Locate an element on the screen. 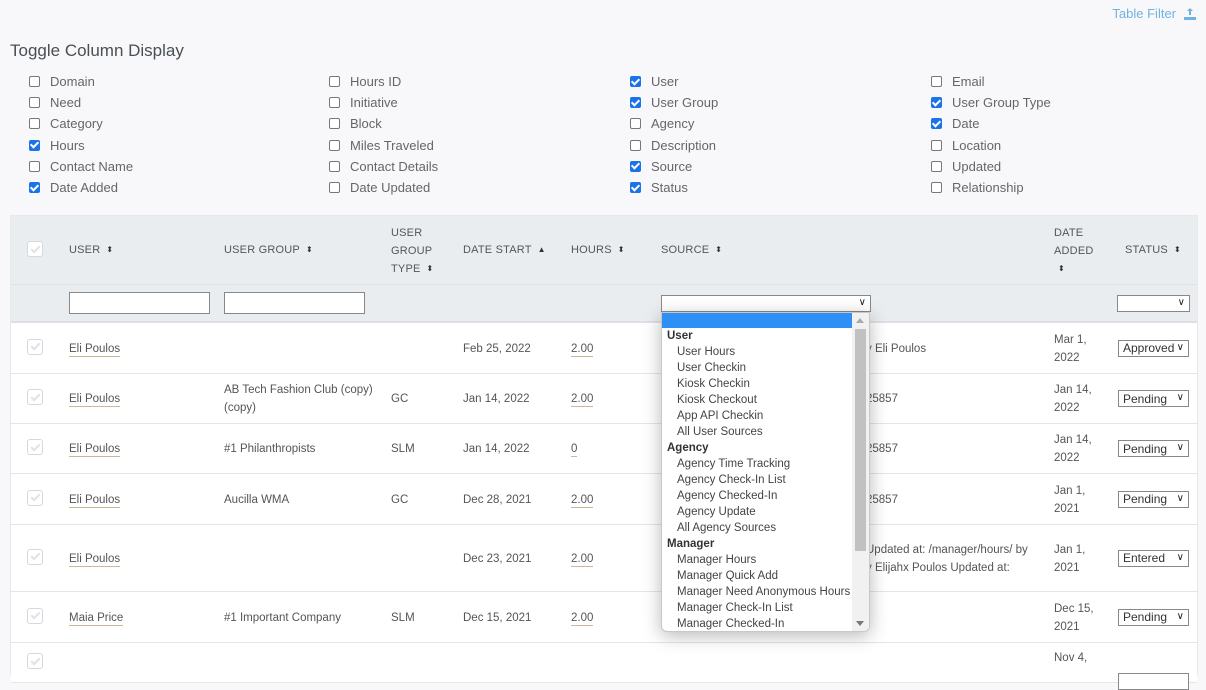  toggle-relationship: Relationship is located at coordinates (991, 187).